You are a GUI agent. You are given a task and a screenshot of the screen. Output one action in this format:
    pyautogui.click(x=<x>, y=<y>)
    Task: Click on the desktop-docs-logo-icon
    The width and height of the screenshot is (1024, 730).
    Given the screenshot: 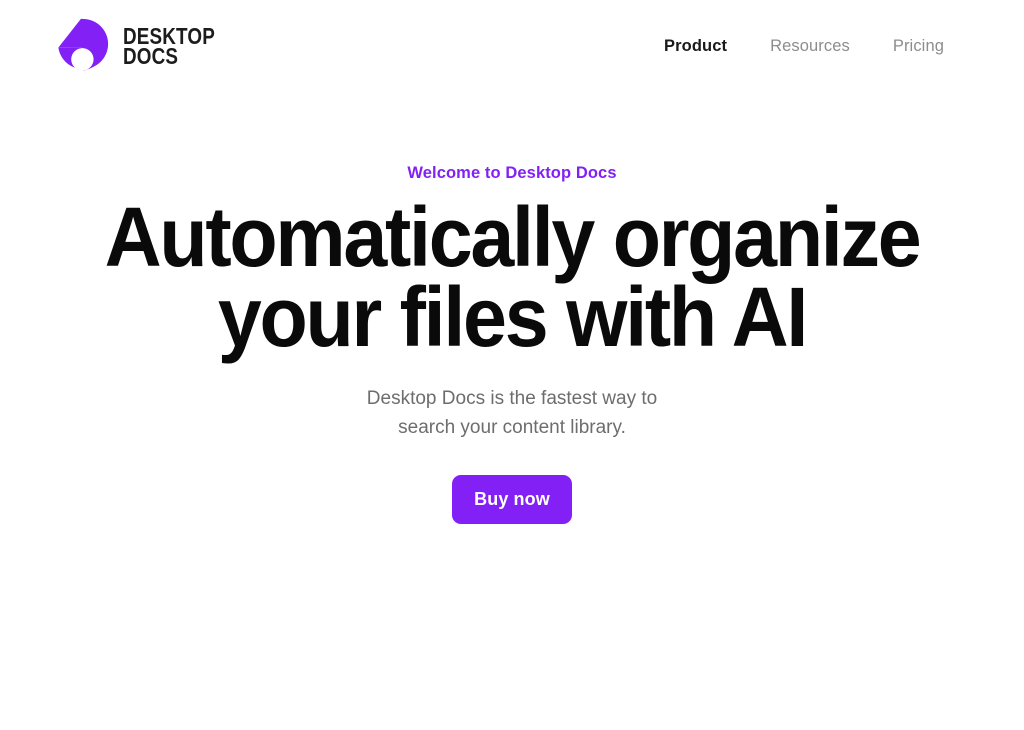 What is the action you would take?
    pyautogui.click(x=83, y=44)
    